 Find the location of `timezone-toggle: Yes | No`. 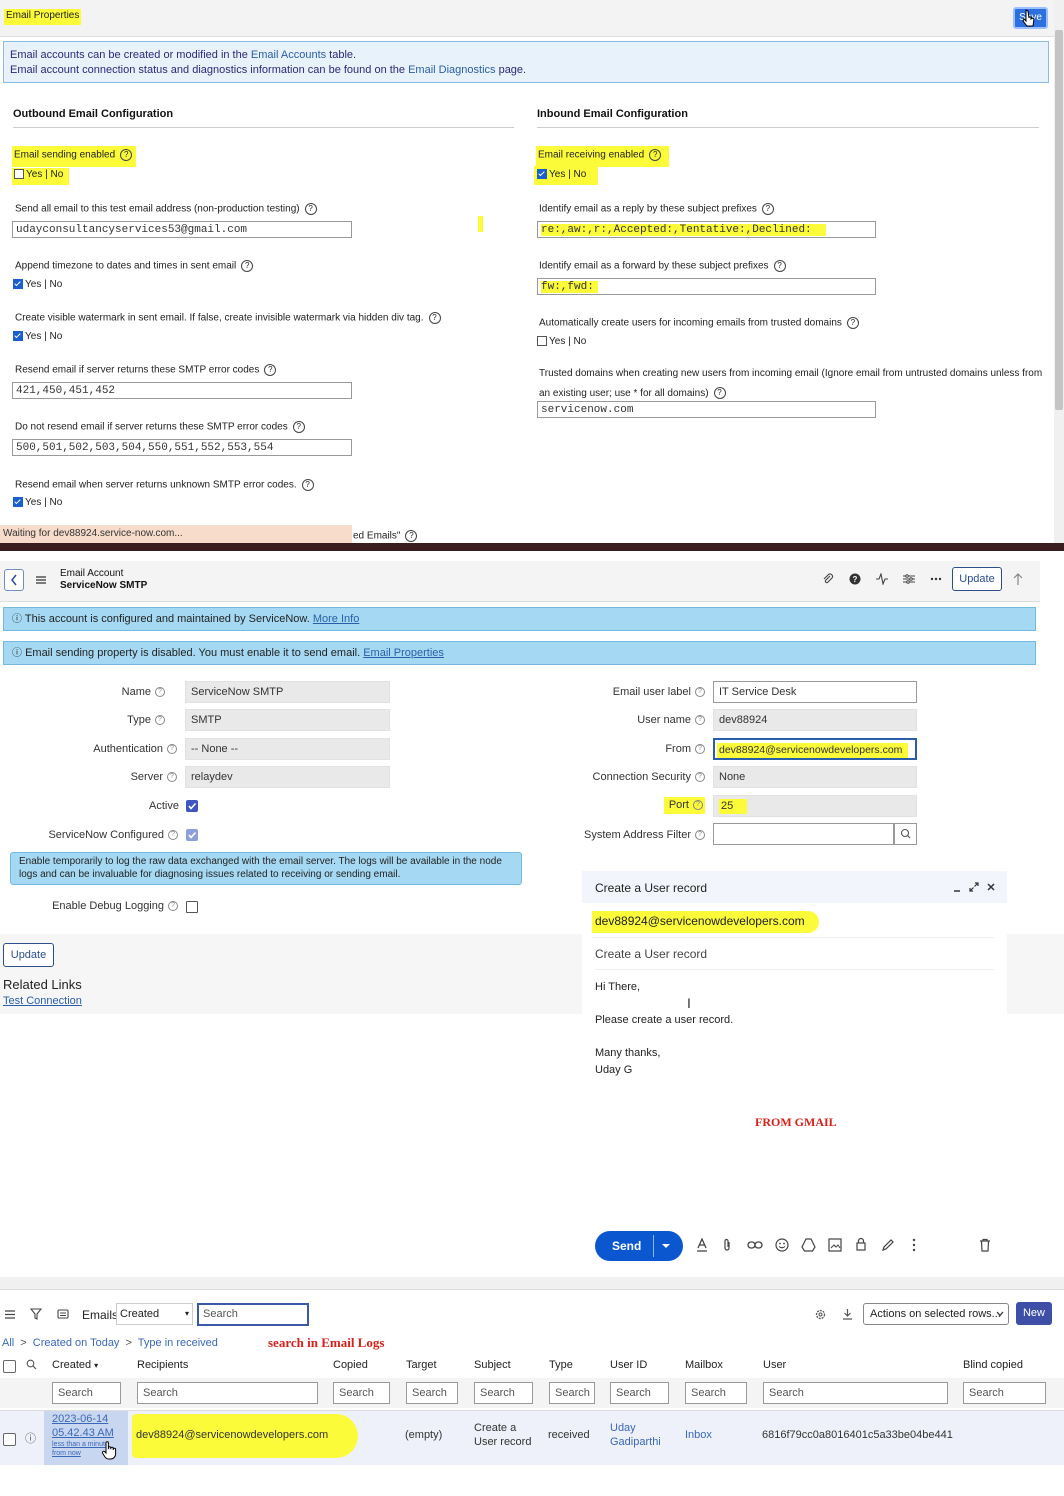

timezone-toggle: Yes | No is located at coordinates (37, 284).